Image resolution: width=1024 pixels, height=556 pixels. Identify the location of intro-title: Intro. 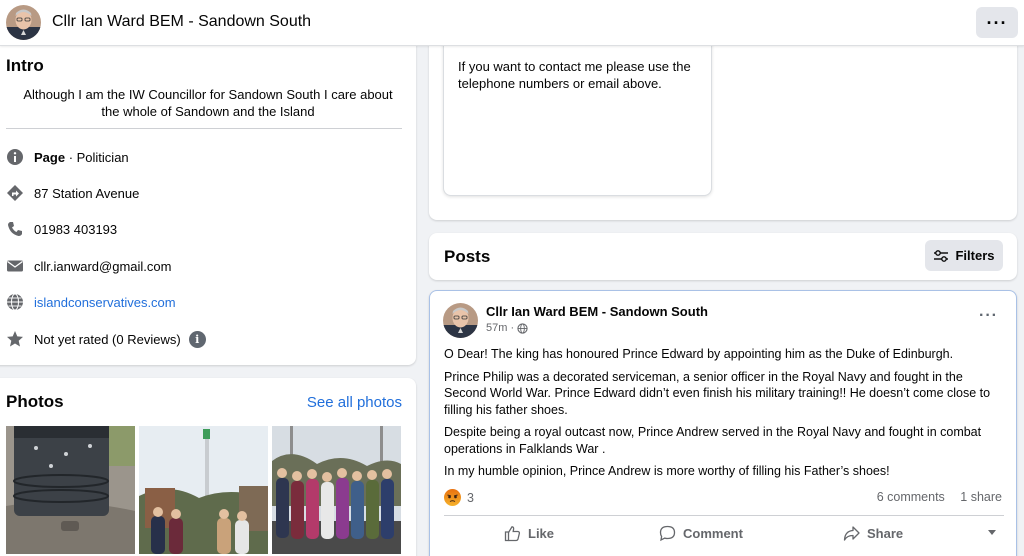
(25, 65).